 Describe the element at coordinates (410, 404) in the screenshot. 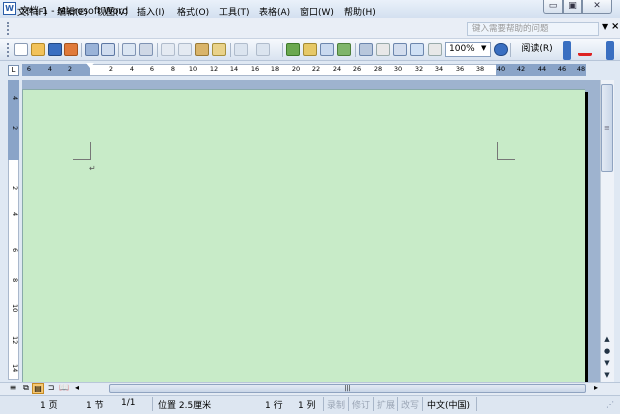

I see `status-overwrite: 改写` at that location.